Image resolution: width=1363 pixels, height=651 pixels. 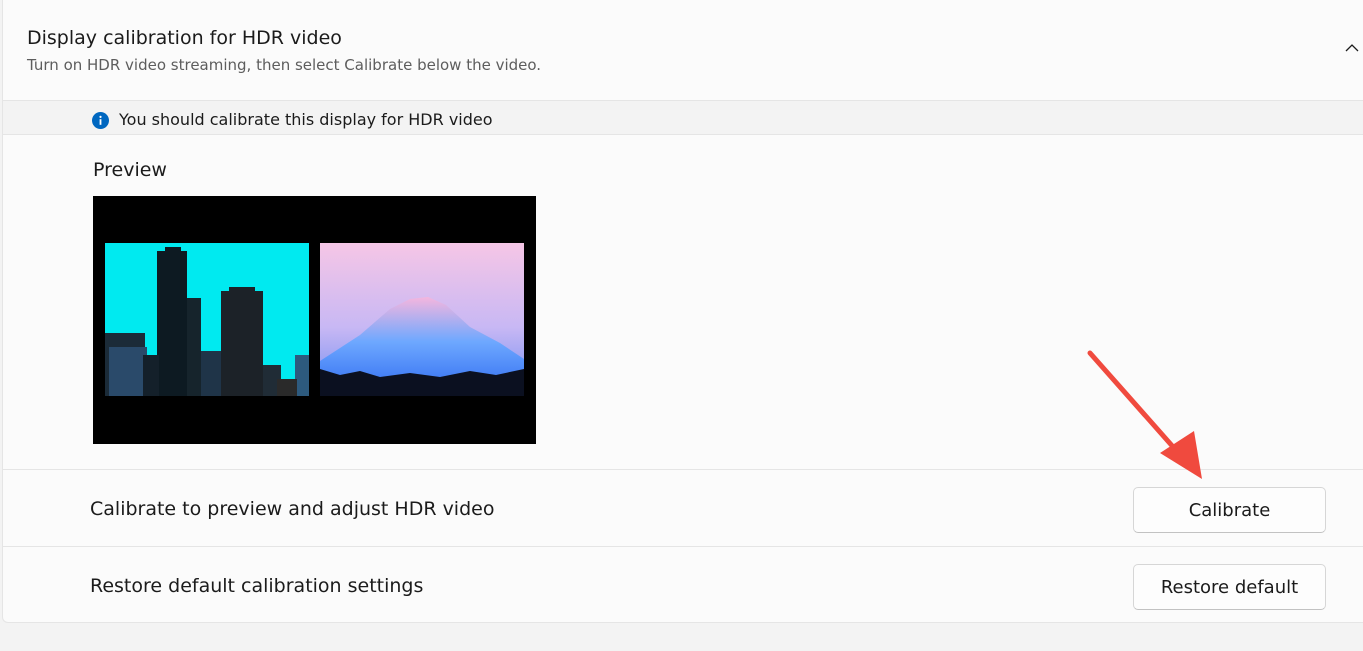 I want to click on mountain-thumbnail, so click(x=422, y=319).